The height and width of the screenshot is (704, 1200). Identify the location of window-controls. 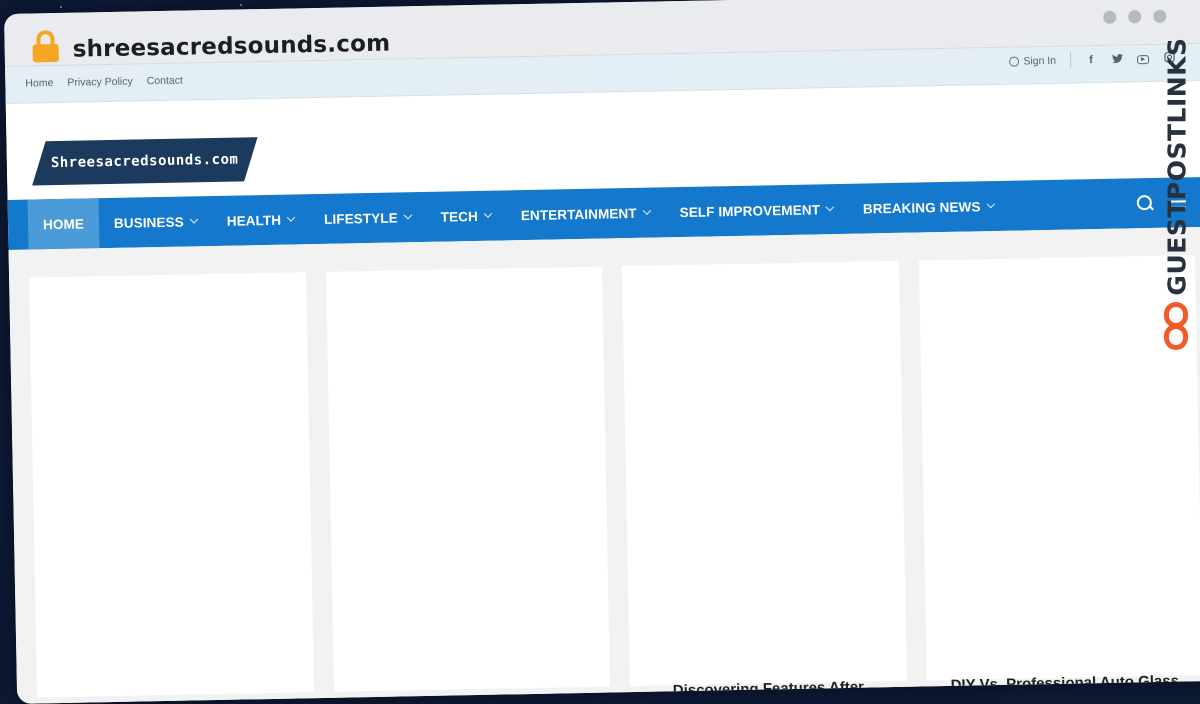
(1135, 16).